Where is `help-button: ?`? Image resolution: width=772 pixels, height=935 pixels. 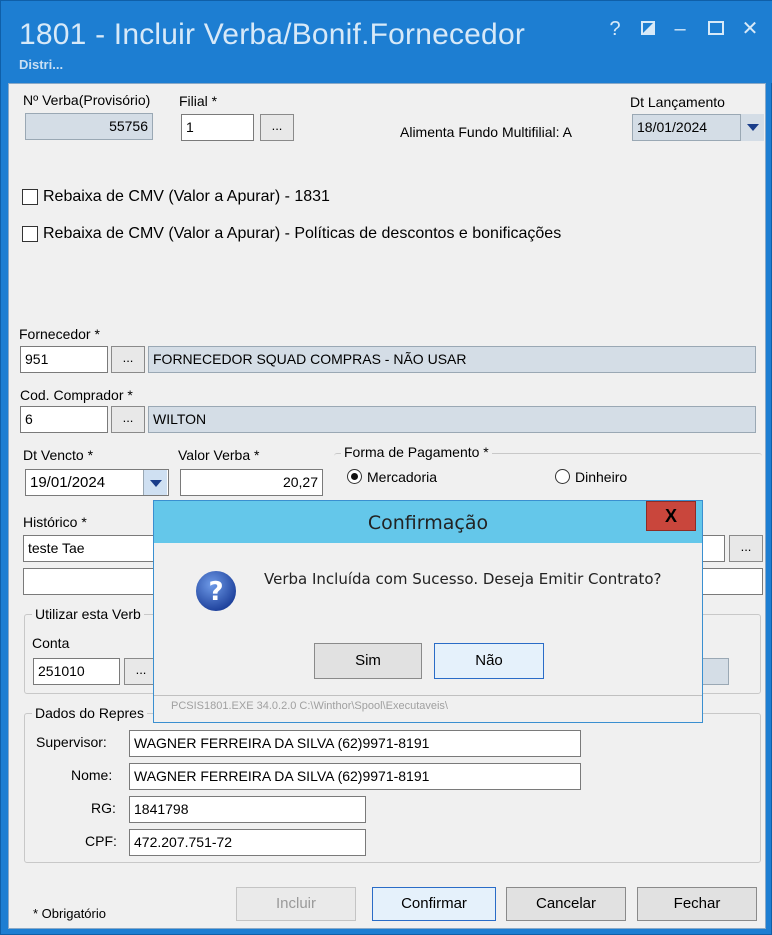 help-button: ? is located at coordinates (615, 29).